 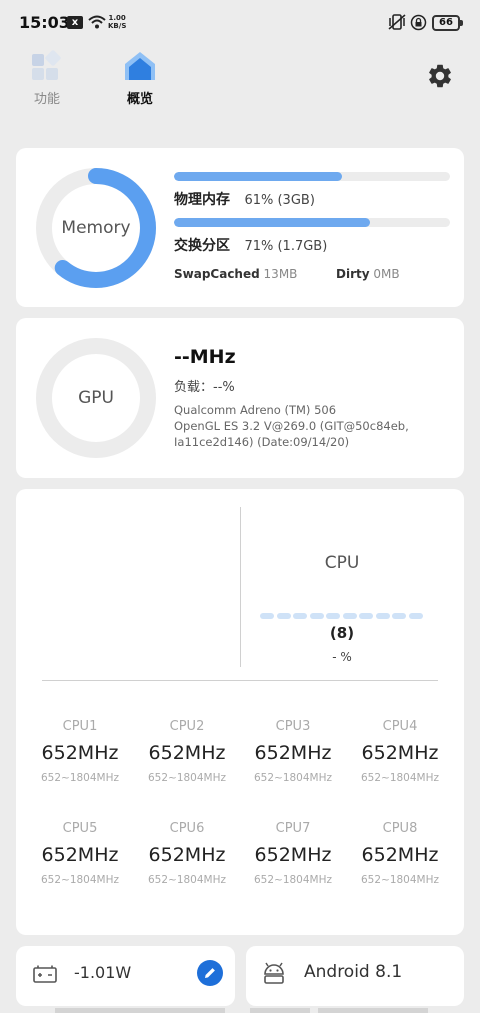 What do you see at coordinates (202, 200) in the screenshot?
I see `physical-memory-label: 物理内存` at bounding box center [202, 200].